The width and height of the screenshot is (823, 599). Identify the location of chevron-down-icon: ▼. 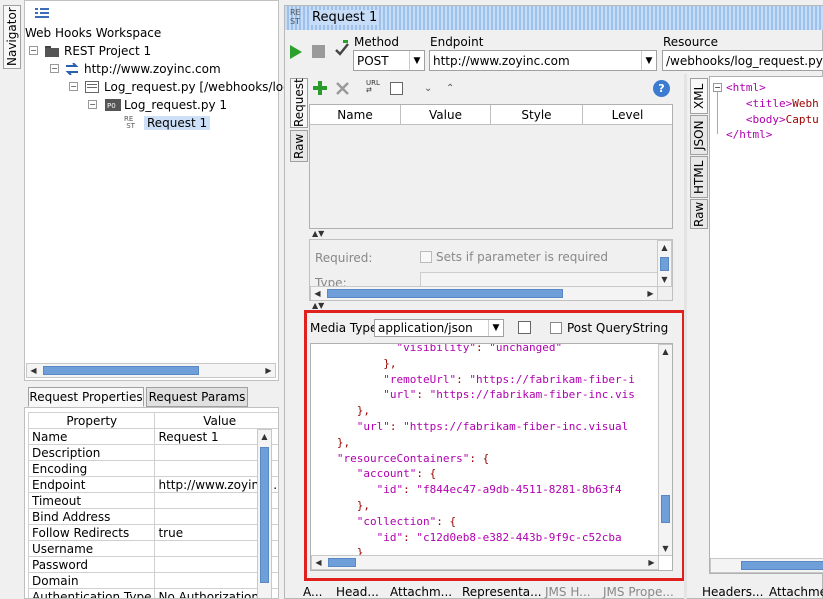
(416, 60).